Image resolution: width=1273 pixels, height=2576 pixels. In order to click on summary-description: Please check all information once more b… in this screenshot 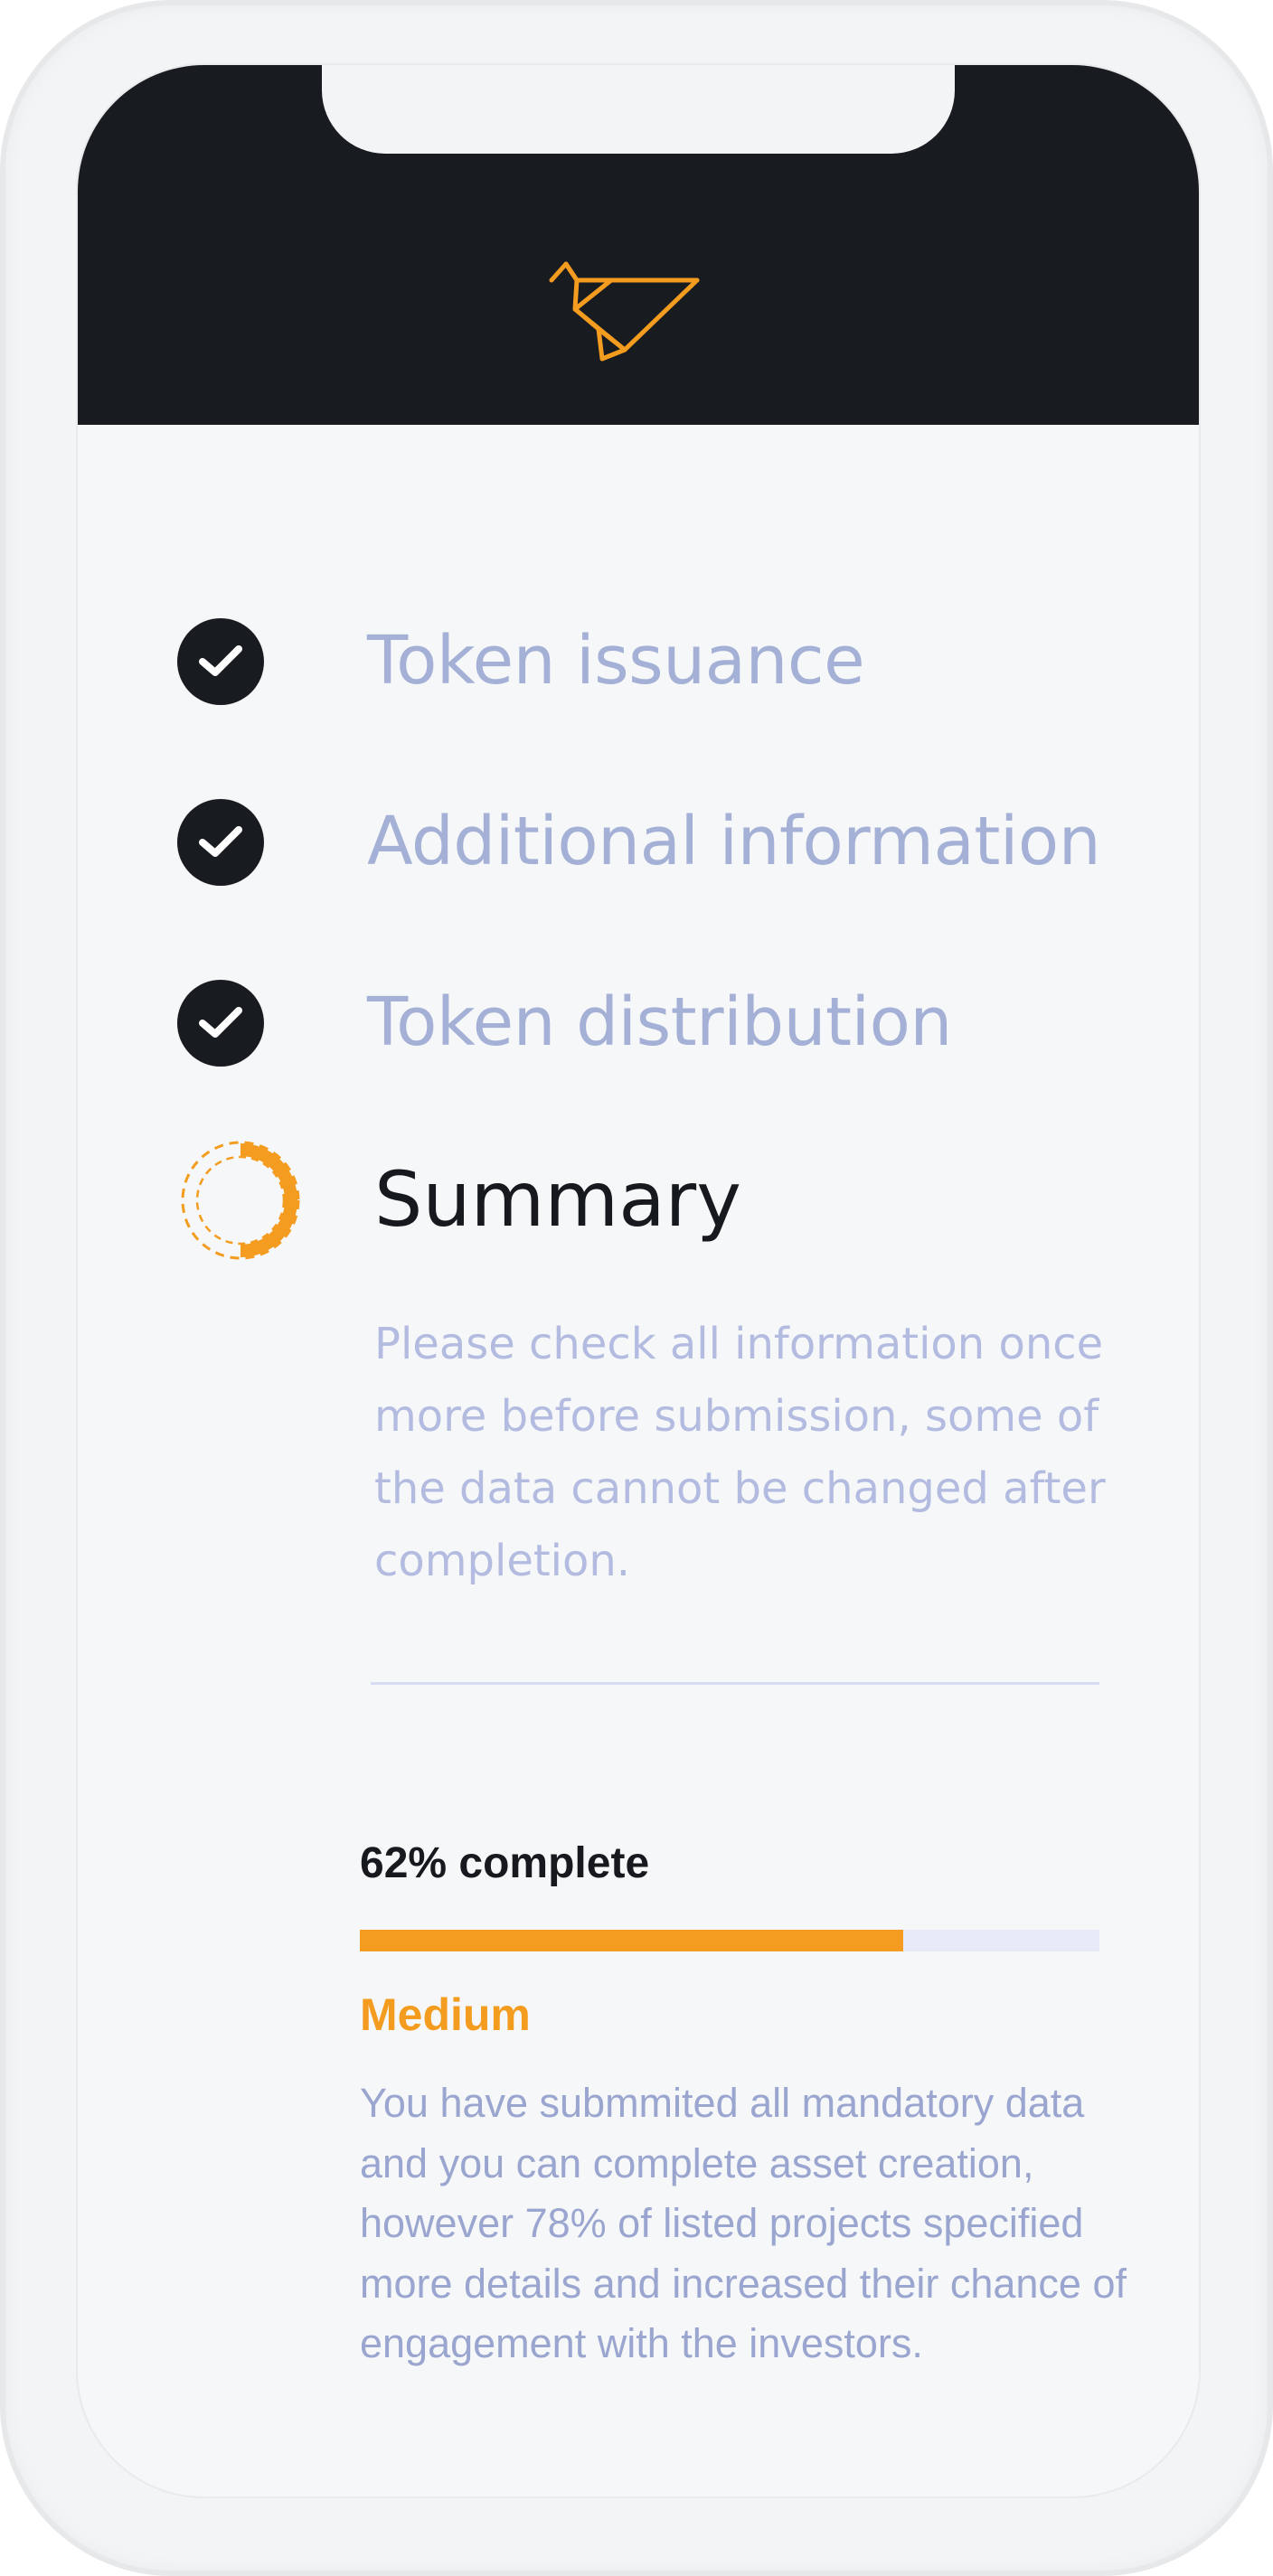, I will do `click(740, 1452)`.